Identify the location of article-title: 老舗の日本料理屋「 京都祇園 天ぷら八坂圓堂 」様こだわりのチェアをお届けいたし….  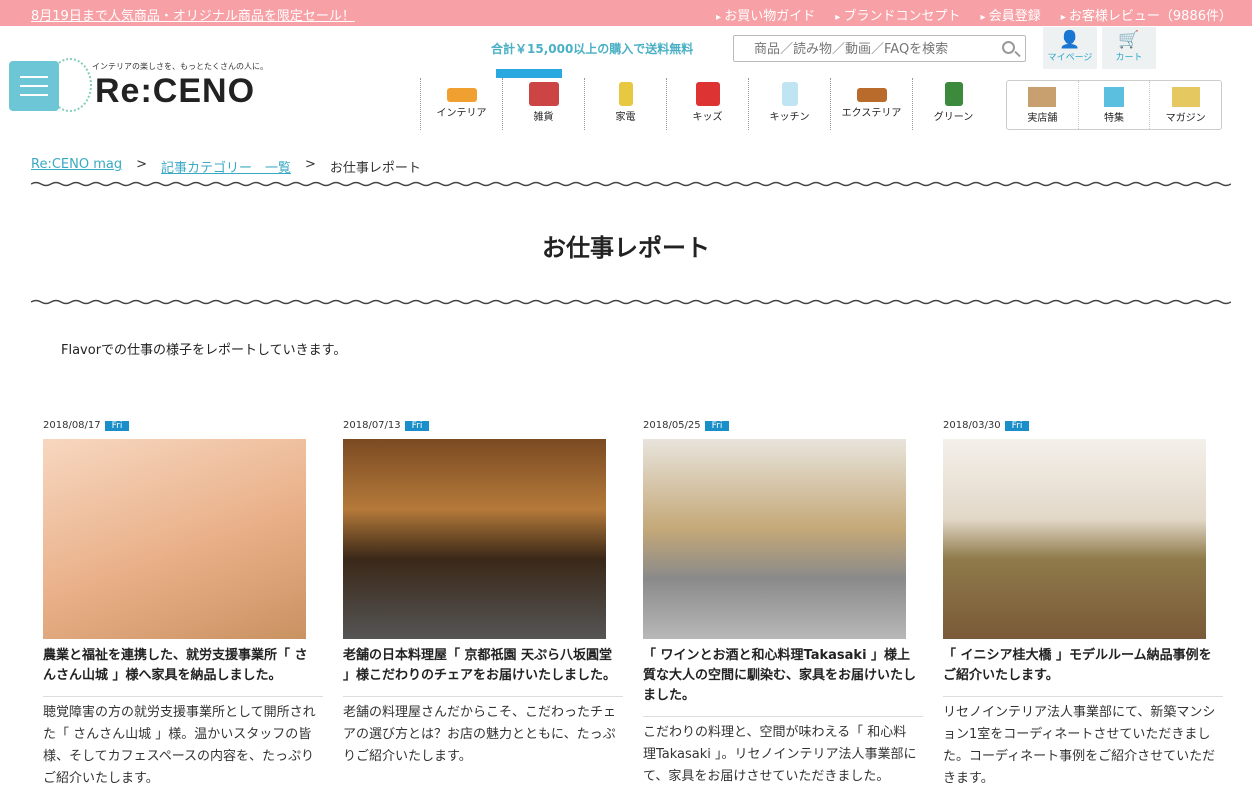
(480, 666).